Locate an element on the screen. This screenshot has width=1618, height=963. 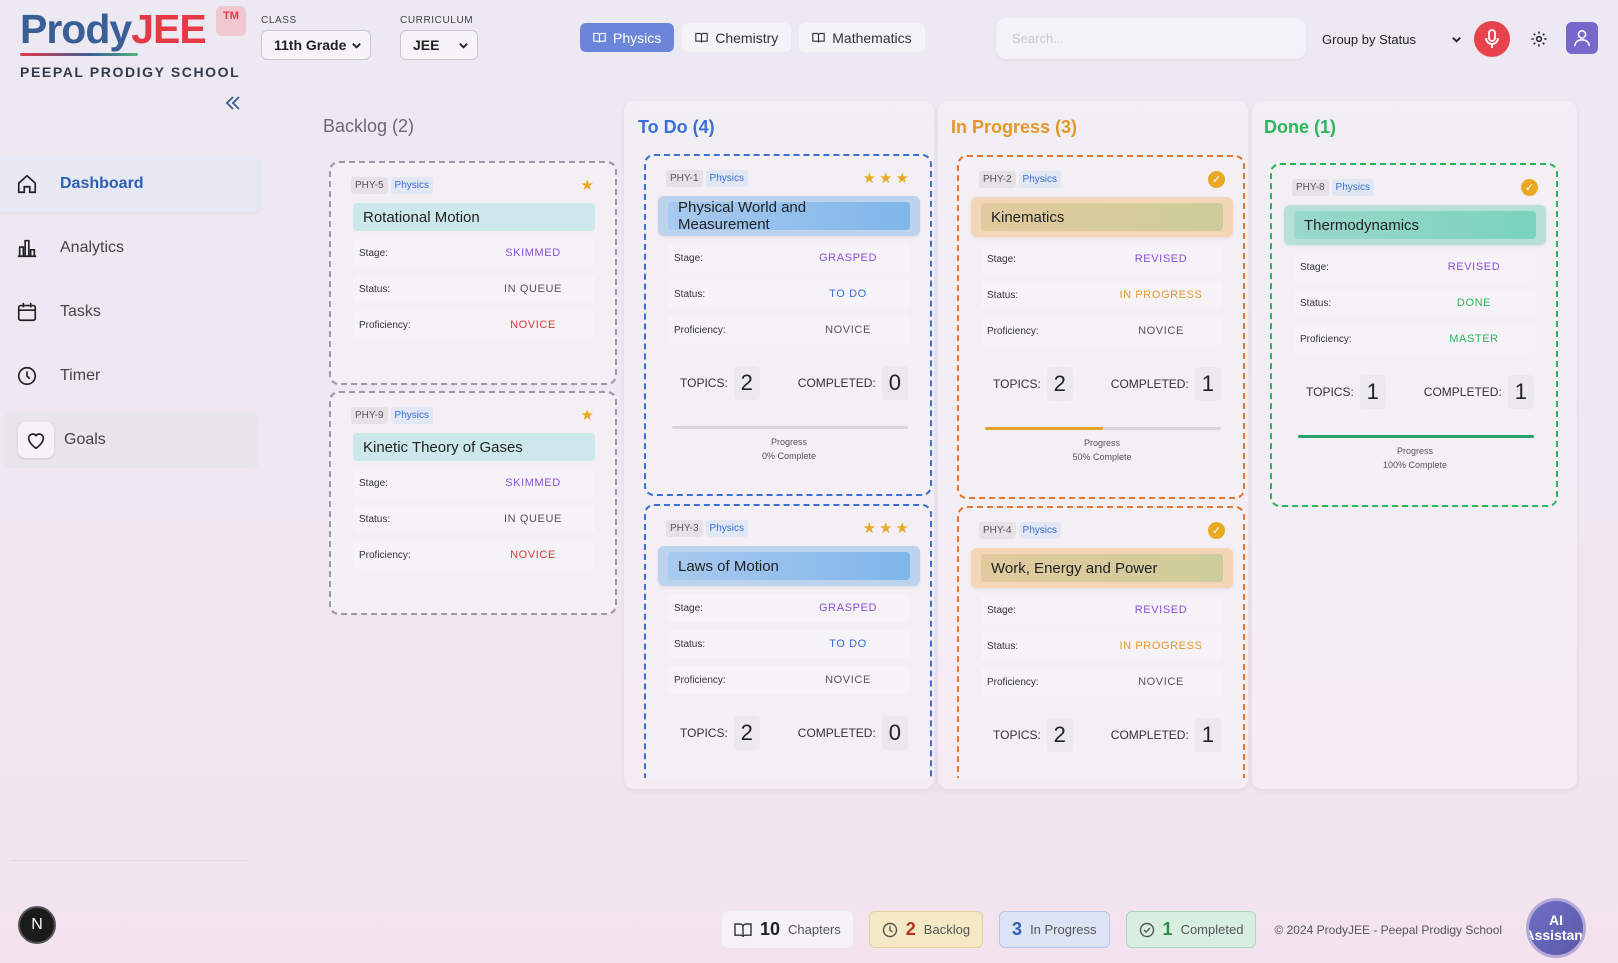
card-header: PHY-3 Physics ★★★ is located at coordinates (789, 528).